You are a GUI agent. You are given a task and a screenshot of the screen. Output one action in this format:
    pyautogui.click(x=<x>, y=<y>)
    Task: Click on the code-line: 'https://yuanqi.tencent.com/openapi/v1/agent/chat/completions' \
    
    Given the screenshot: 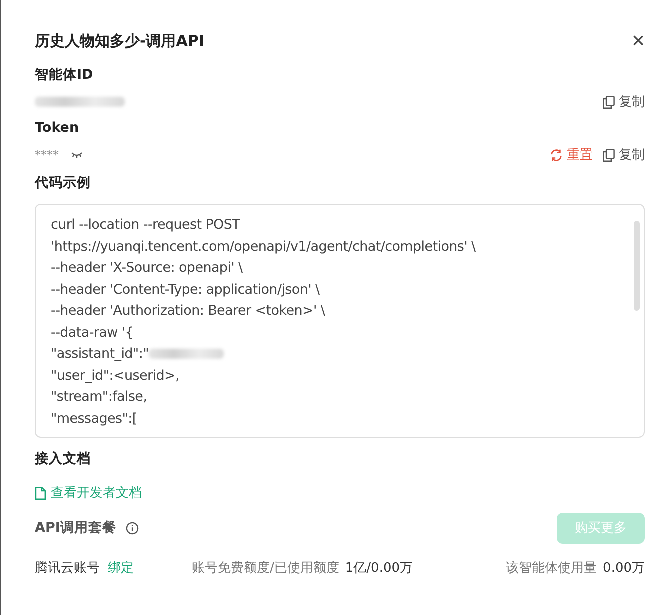 What is the action you would take?
    pyautogui.click(x=264, y=247)
    